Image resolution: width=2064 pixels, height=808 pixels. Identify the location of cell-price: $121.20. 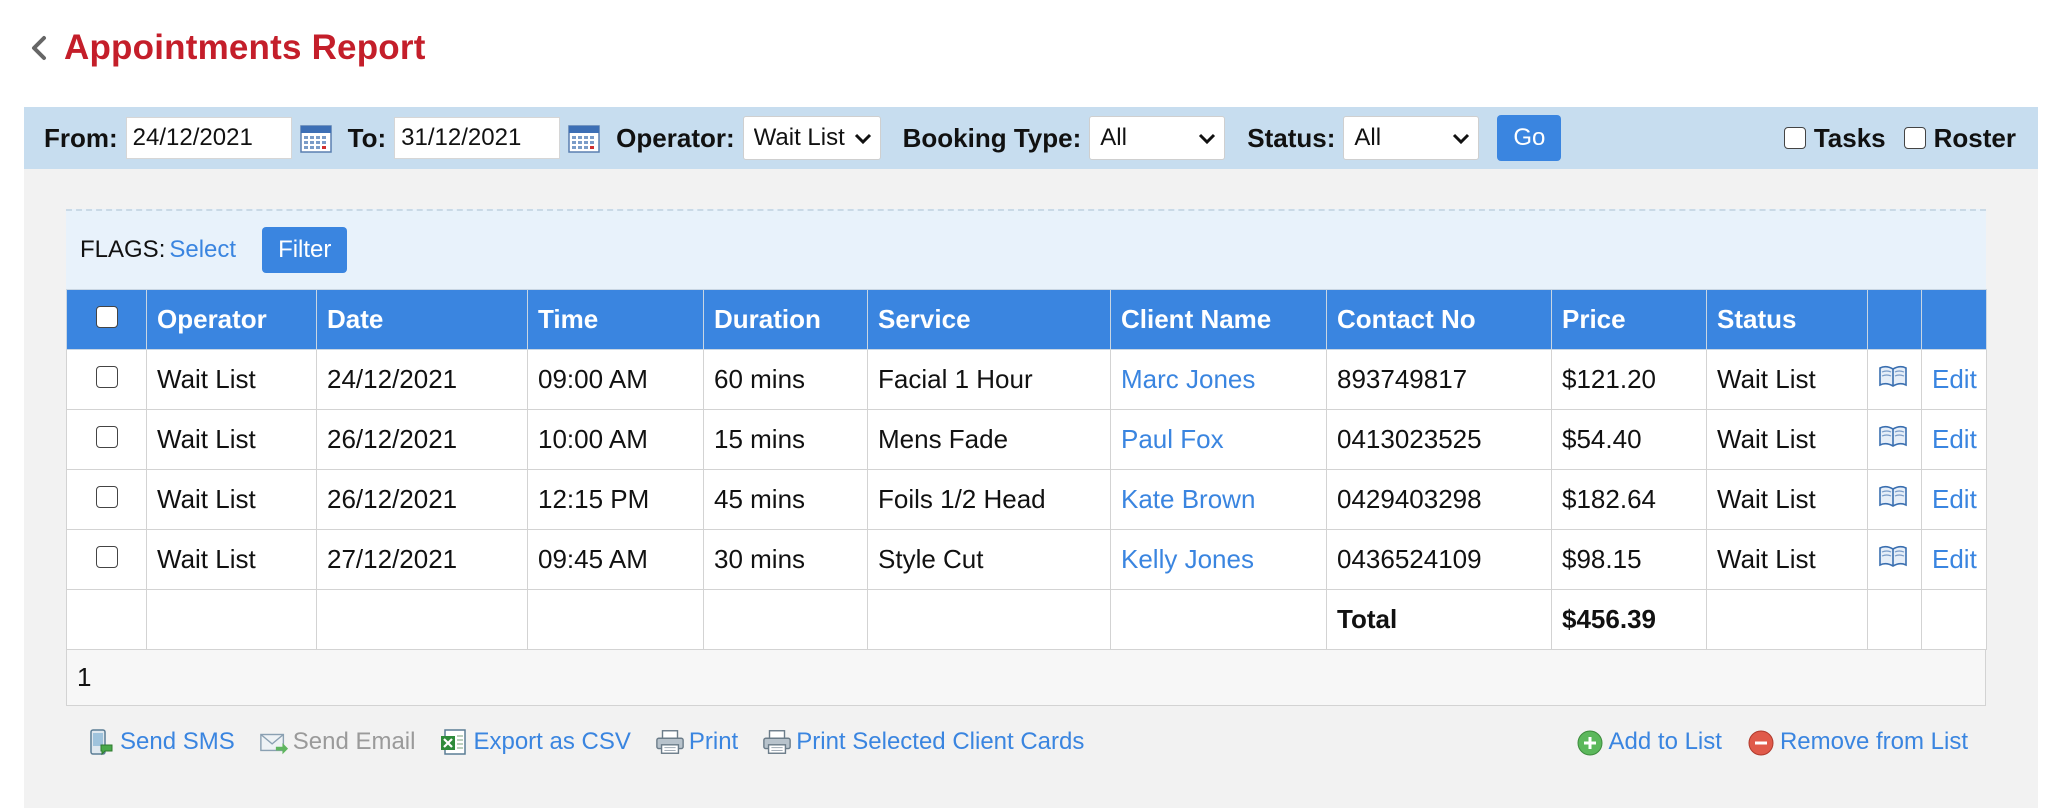
(1629, 379).